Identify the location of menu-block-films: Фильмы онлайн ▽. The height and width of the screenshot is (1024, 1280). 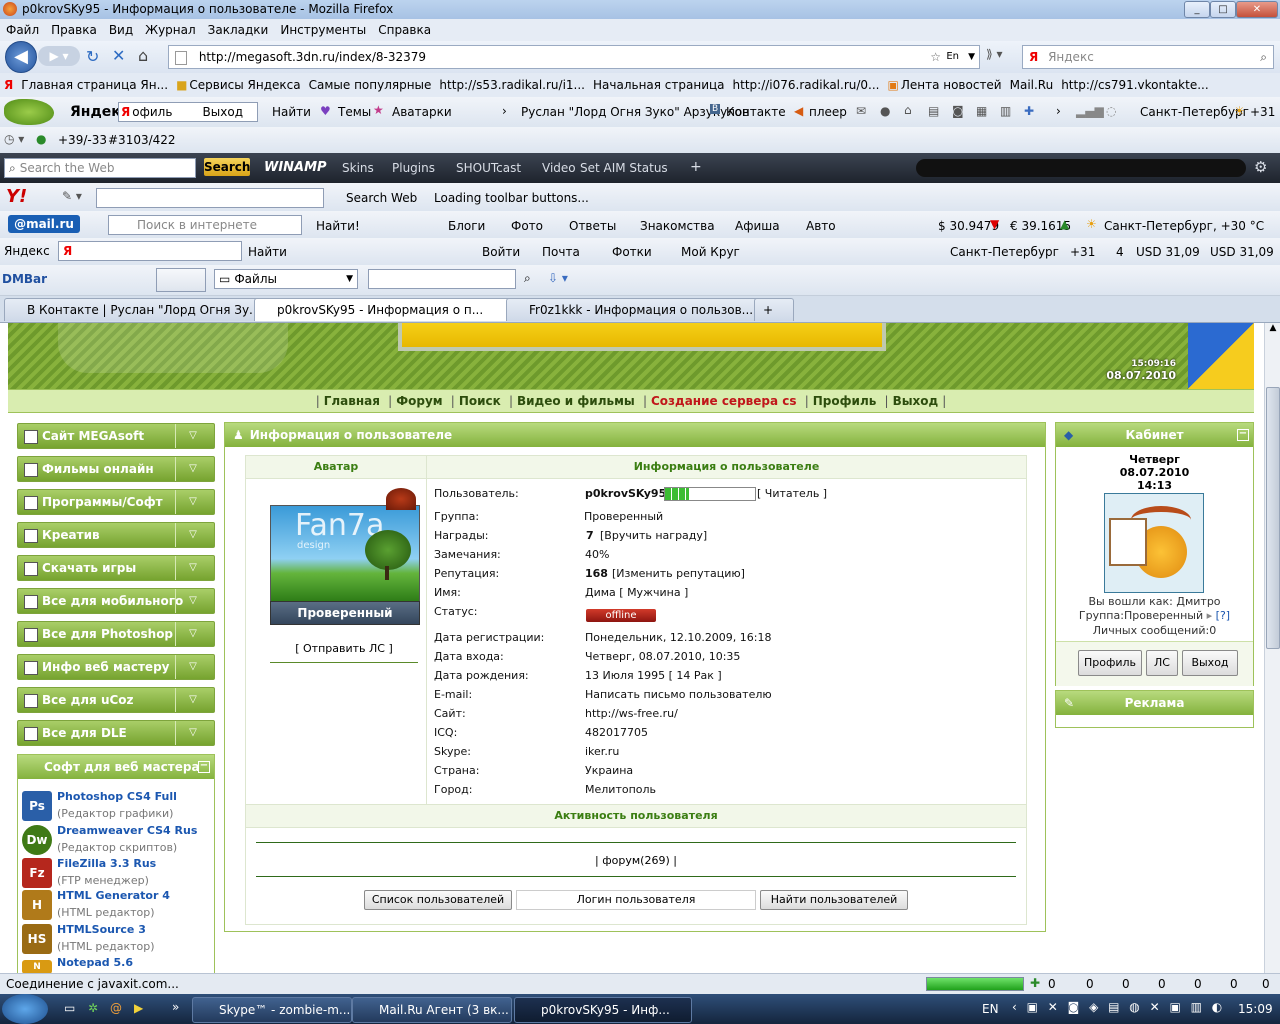
(116, 469).